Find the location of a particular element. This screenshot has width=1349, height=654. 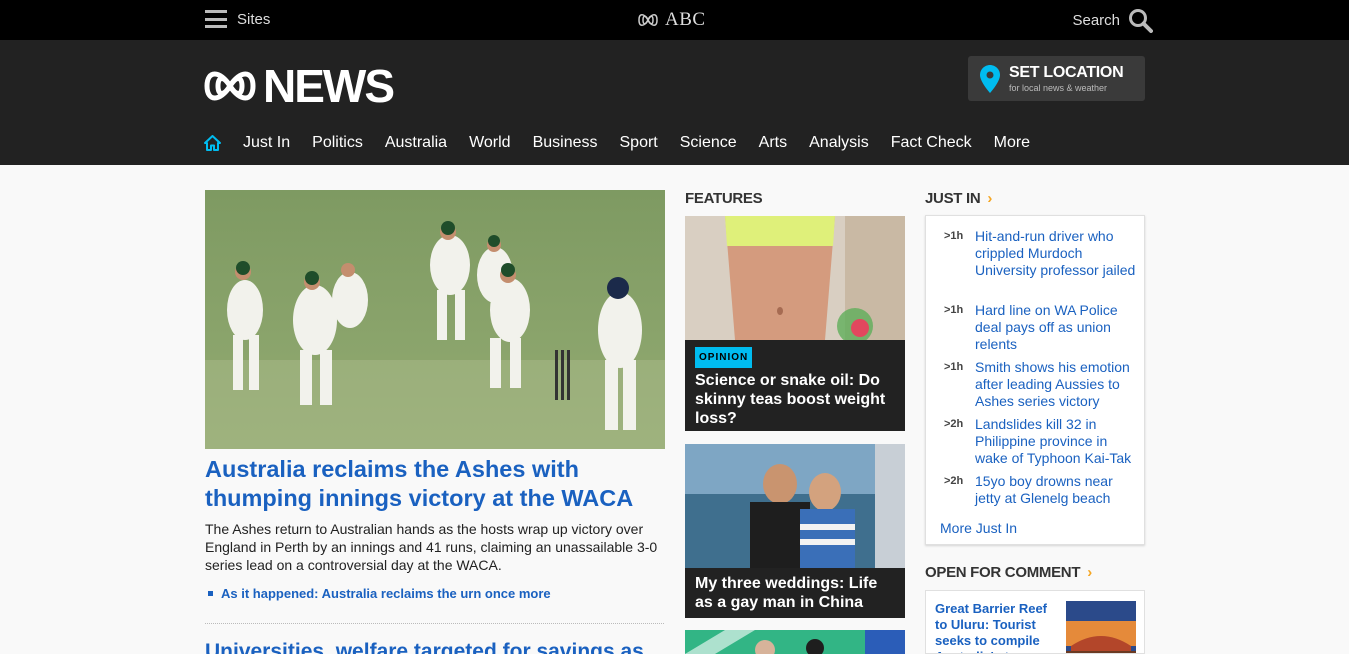

nav-item-business: Business is located at coordinates (565, 143).